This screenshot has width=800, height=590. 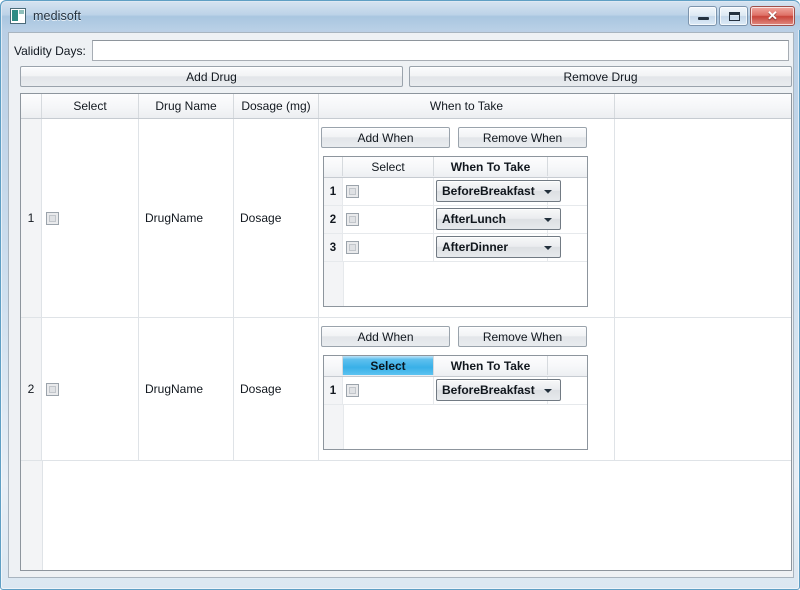 I want to click on header-drug-name: Drug Name, so click(x=186, y=106).